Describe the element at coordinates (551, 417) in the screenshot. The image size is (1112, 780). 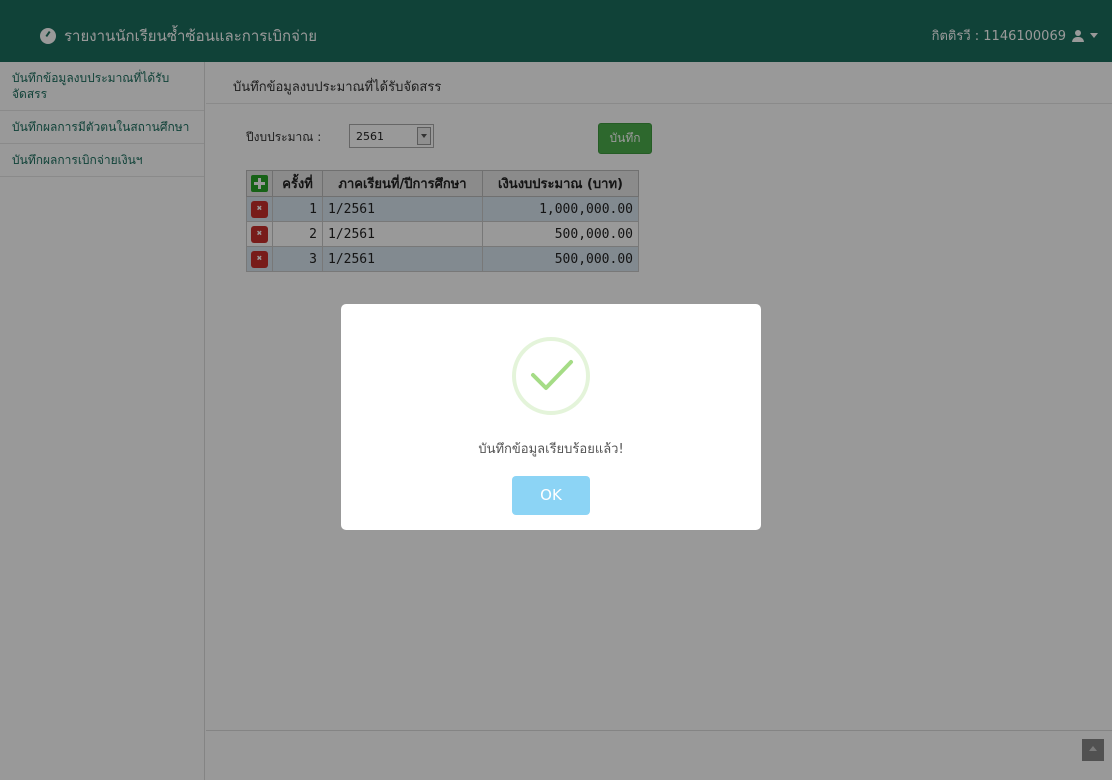
I see `success-dialog: บันทึกข้อมูลเรียบร้อยแล้ว! OK` at that location.